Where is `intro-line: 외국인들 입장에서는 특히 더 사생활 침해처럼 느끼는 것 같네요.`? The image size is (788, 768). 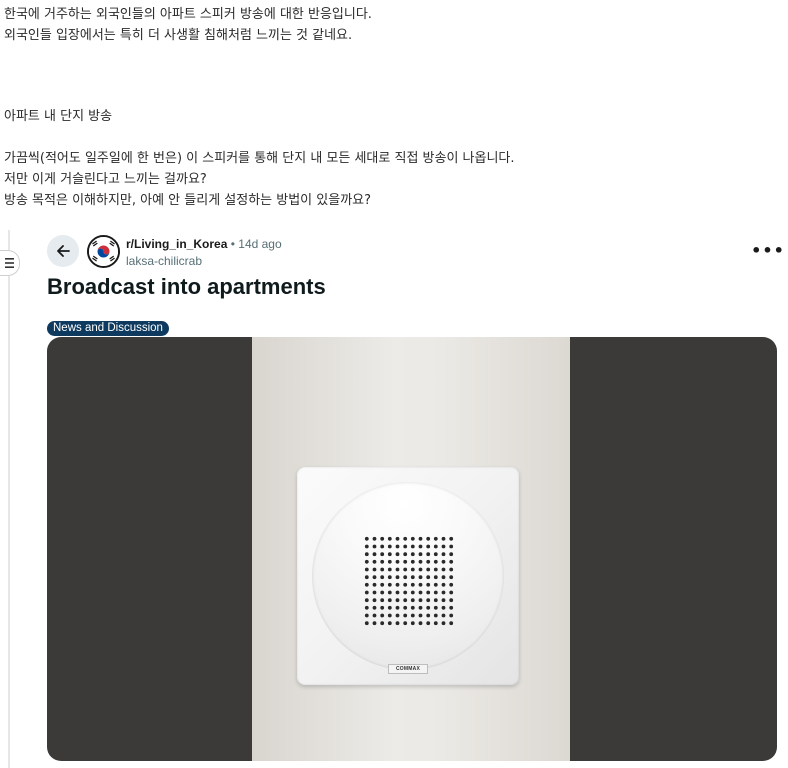 intro-line: 외국인들 입장에서는 특히 더 사생활 침해처럼 느끼는 것 같네요. is located at coordinates (178, 35).